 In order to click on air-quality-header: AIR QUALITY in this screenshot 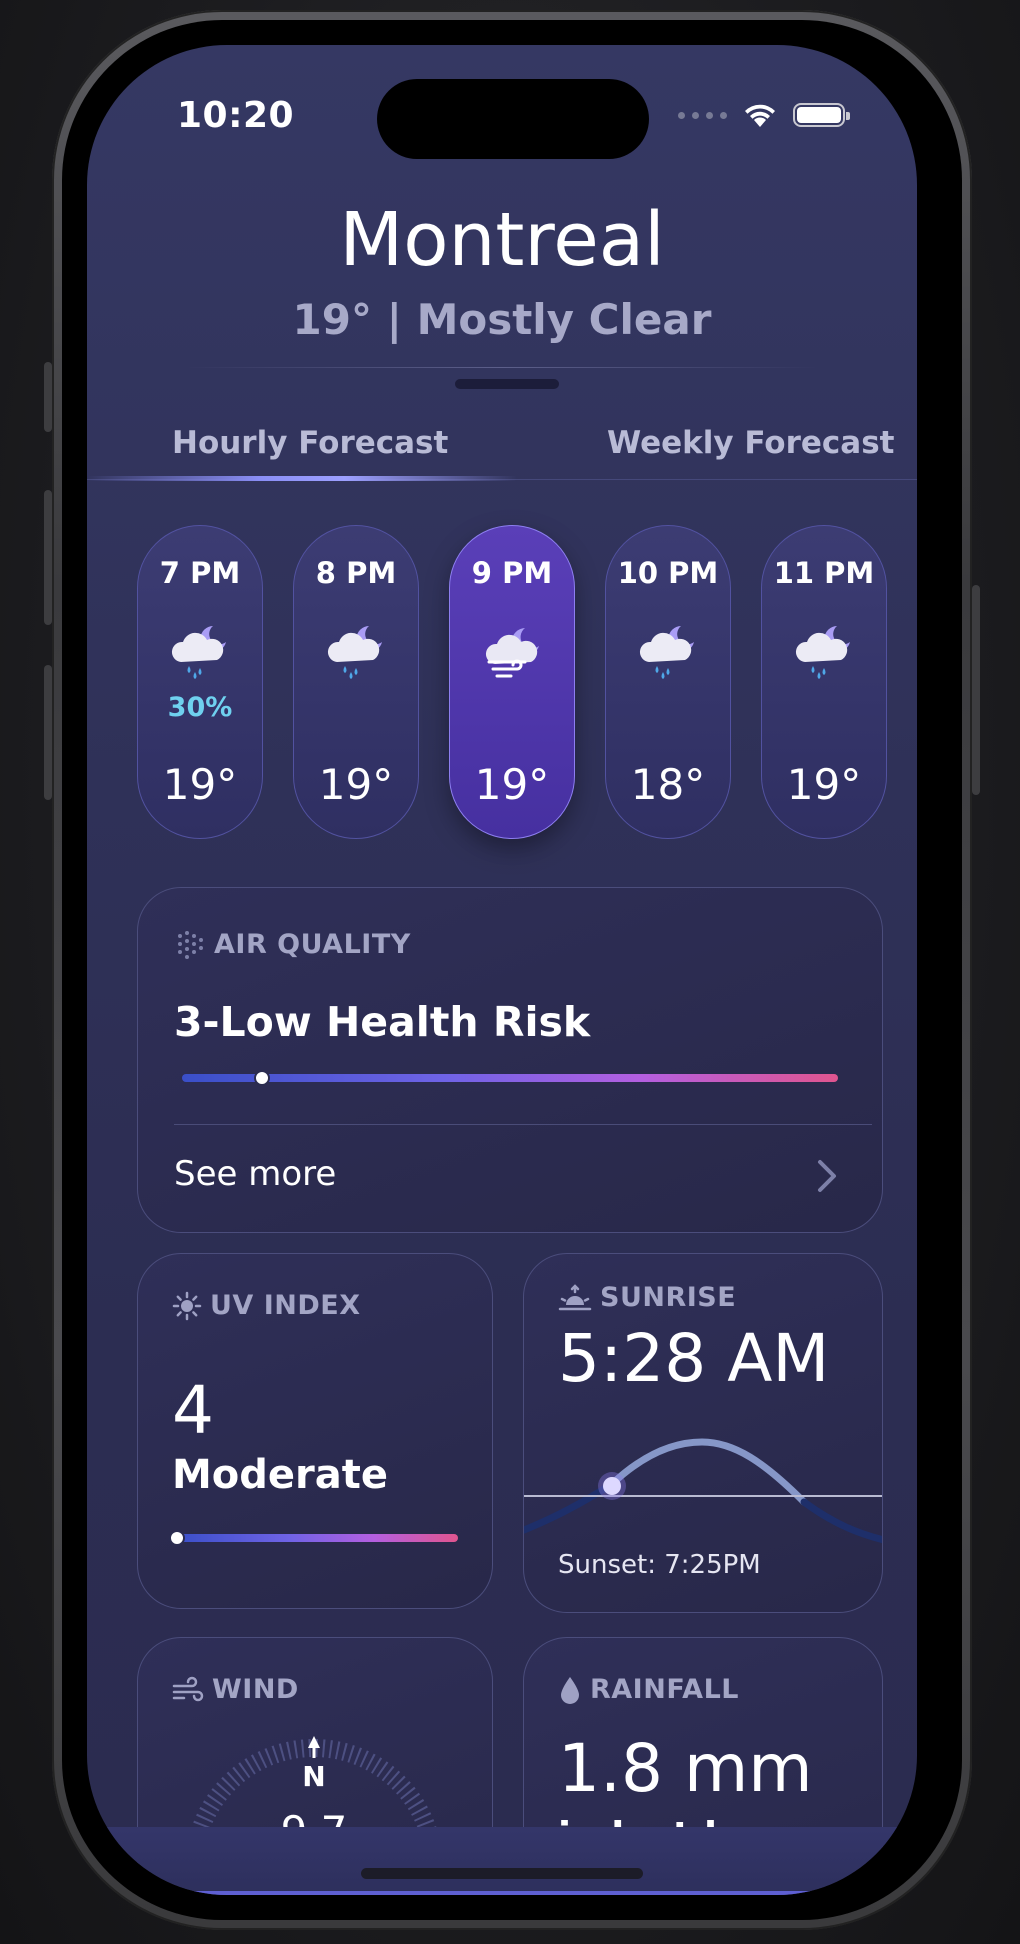, I will do `click(292, 944)`.